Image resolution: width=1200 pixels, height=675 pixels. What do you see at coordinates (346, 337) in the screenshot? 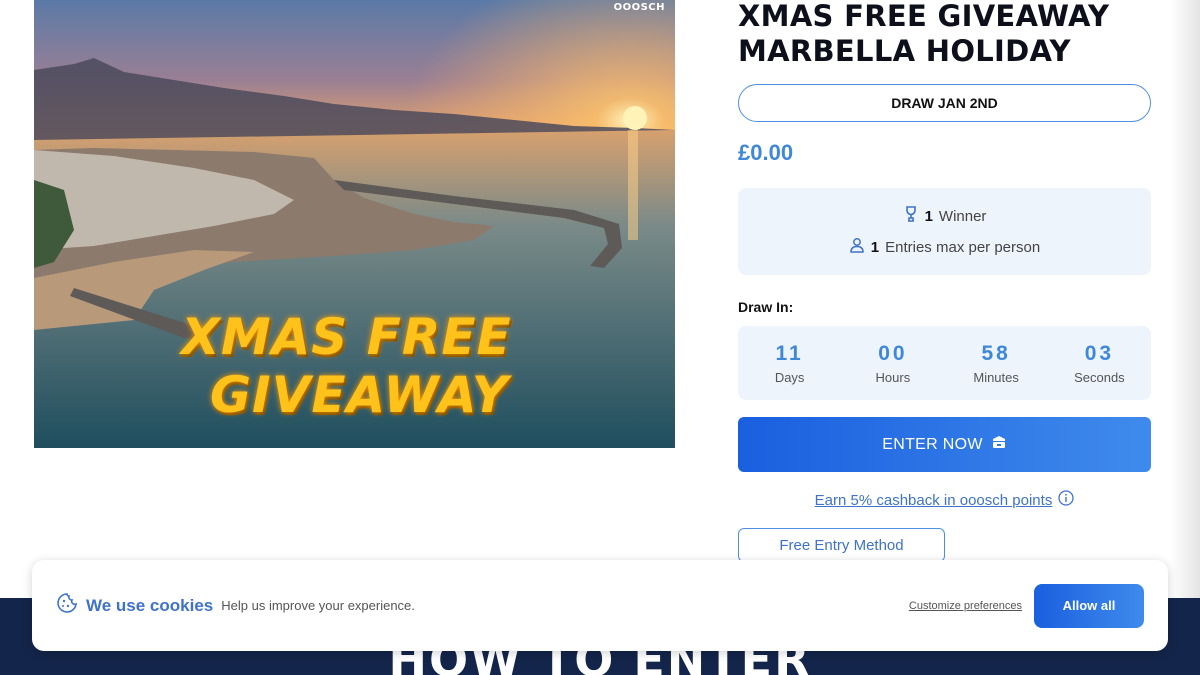
I see `hero-overlay-line1: XMAS FREE` at bounding box center [346, 337].